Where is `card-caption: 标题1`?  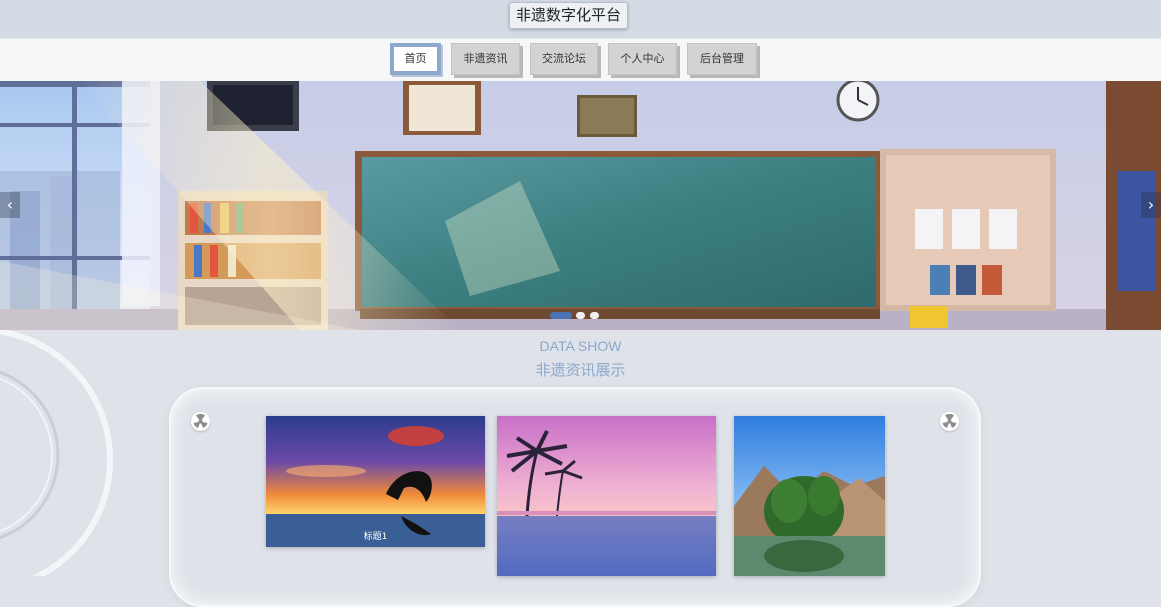 card-caption: 标题1 is located at coordinates (375, 537).